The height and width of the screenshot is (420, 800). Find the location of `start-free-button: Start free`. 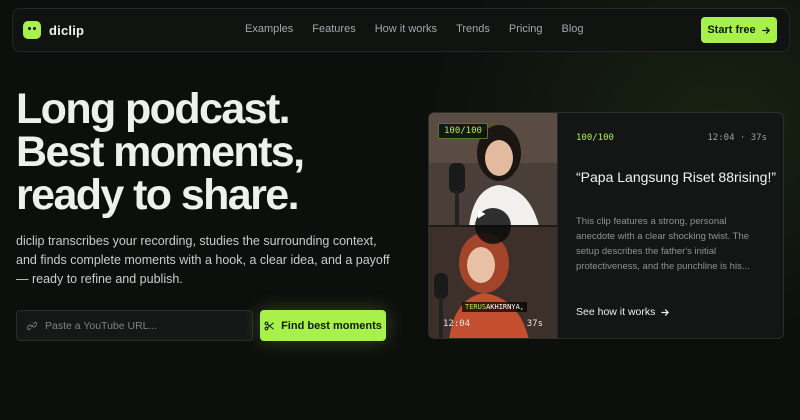

start-free-button: Start free is located at coordinates (739, 30).